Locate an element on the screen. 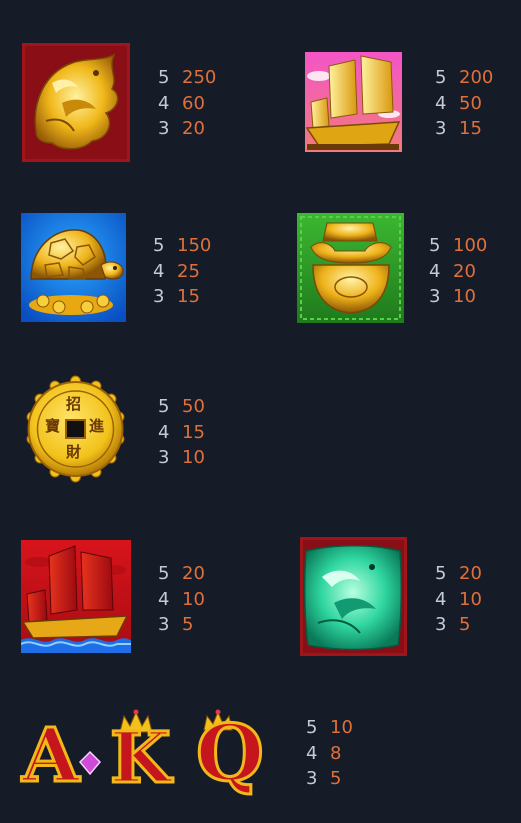 The height and width of the screenshot is (823, 521). pay-row: 5 200 is located at coordinates (464, 78).